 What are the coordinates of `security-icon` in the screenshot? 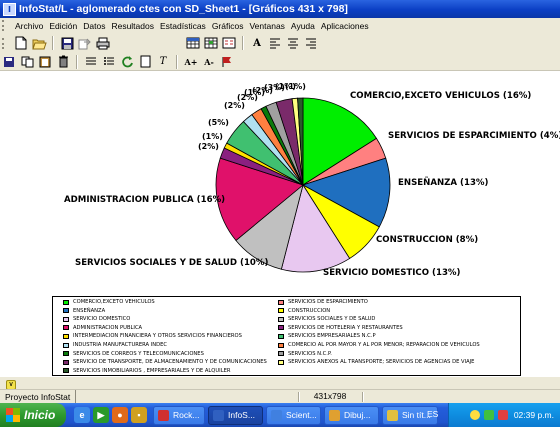 It's located at (502, 415).